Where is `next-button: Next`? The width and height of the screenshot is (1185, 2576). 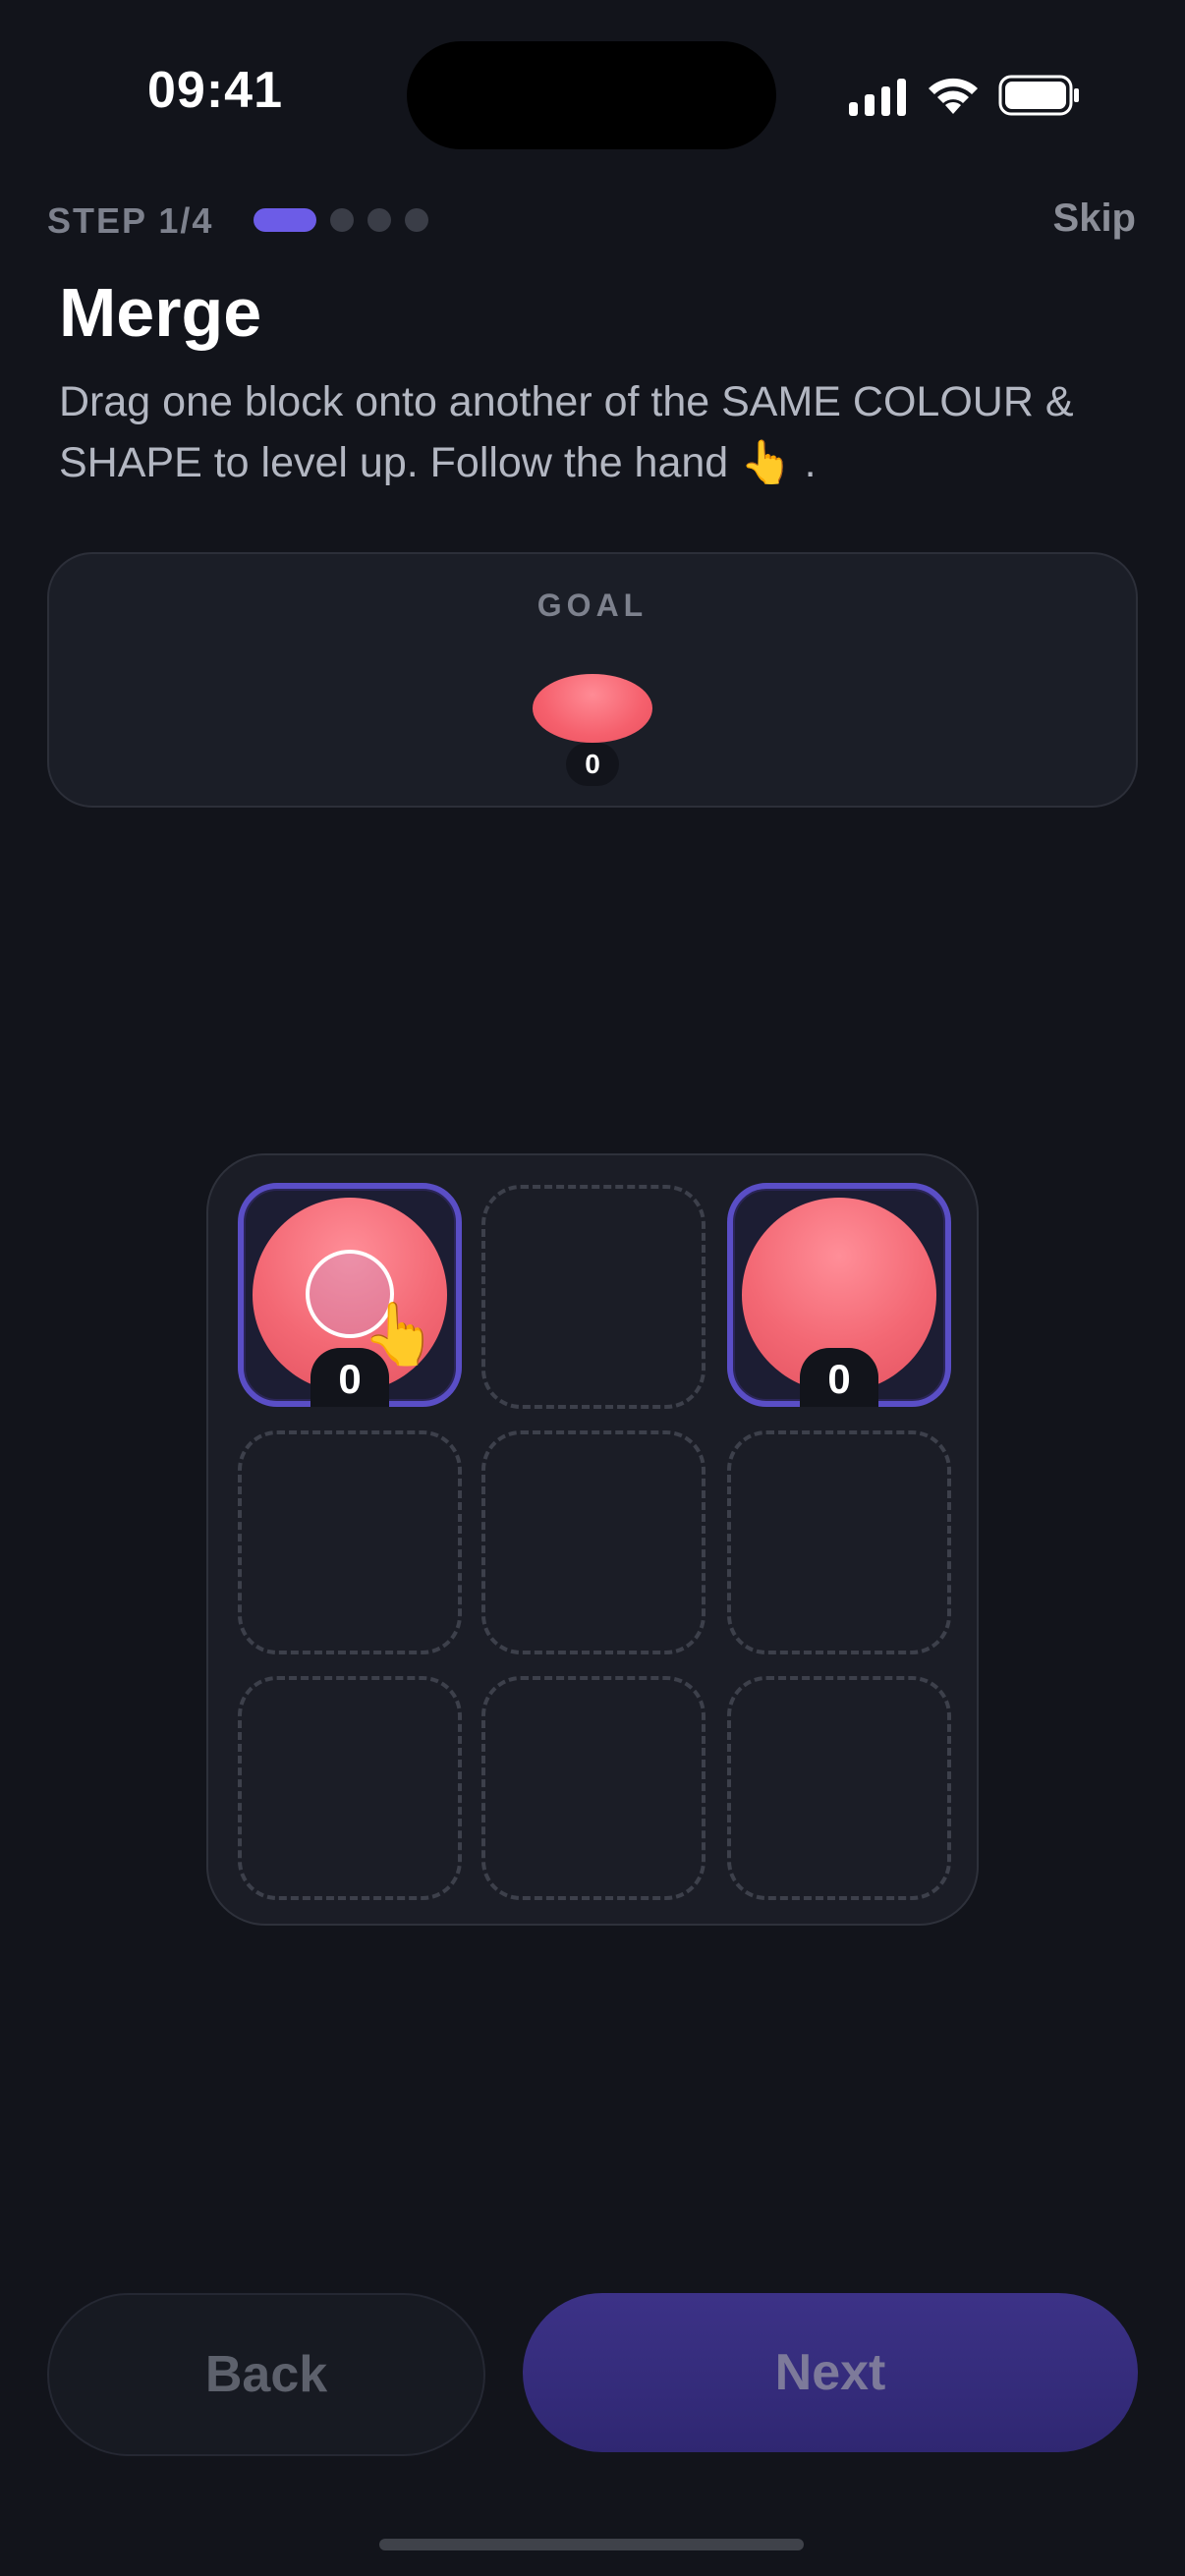
next-button: Next is located at coordinates (831, 2372).